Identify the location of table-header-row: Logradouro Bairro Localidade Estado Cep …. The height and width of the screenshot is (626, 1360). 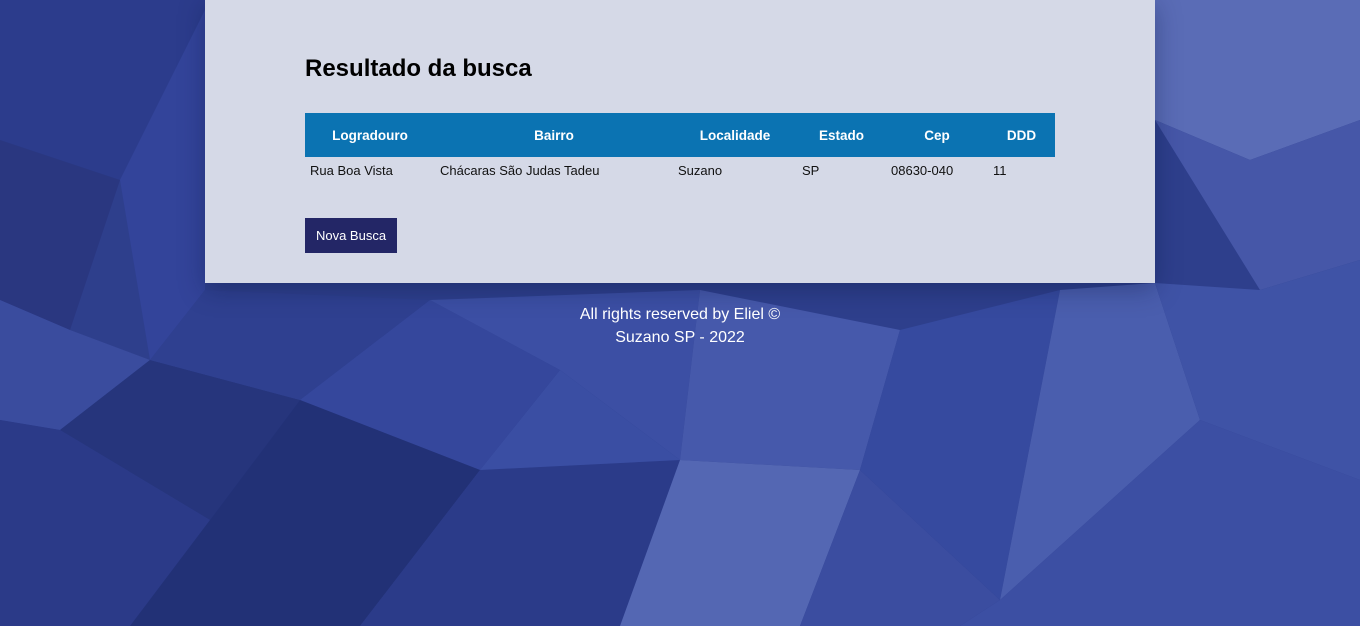
(680, 135).